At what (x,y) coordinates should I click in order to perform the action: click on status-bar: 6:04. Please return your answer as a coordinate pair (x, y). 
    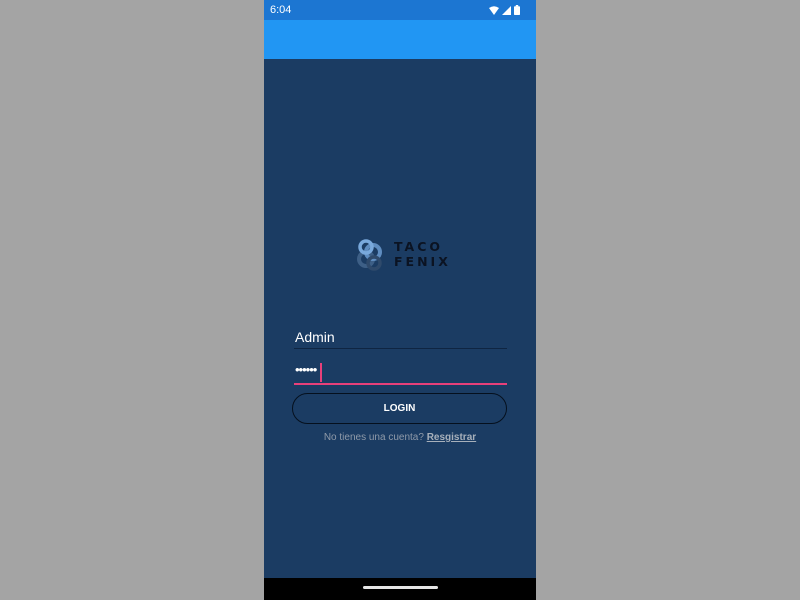
    Looking at the image, I should click on (400, 10).